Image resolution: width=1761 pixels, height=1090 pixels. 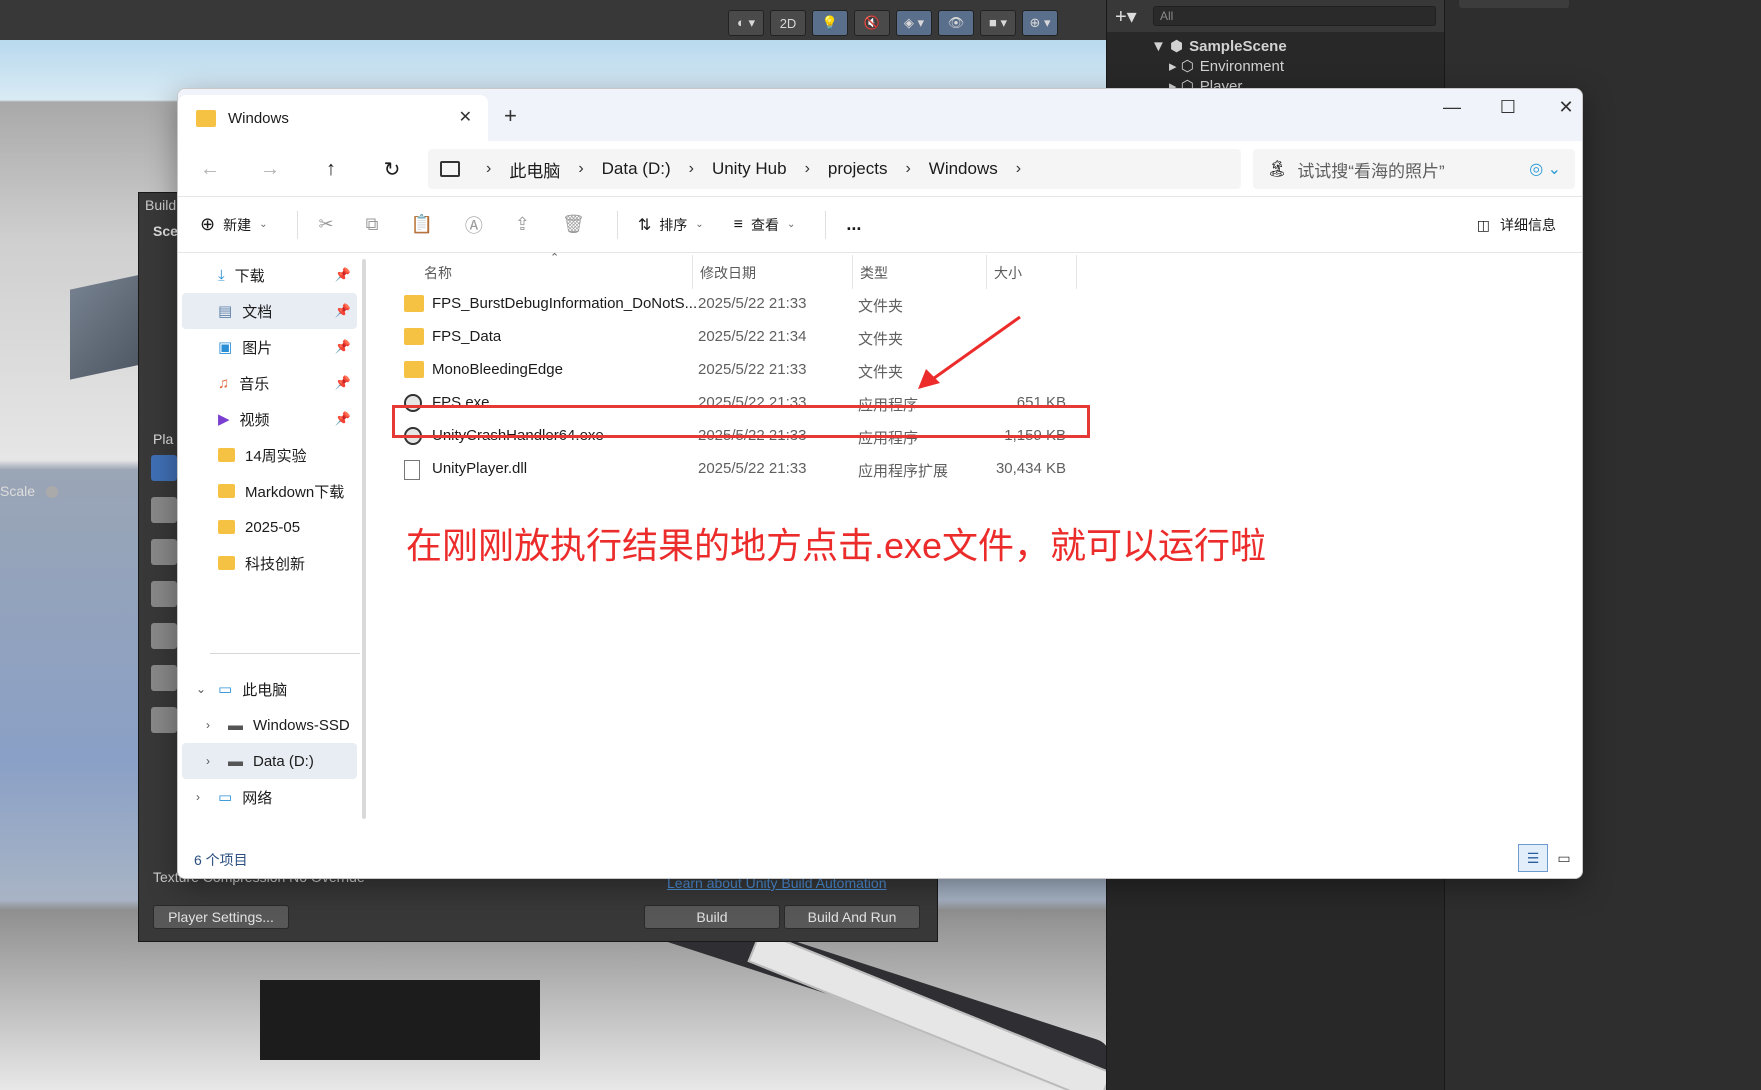 I want to click on up-arrow-icon: ↑, so click(x=331, y=169).